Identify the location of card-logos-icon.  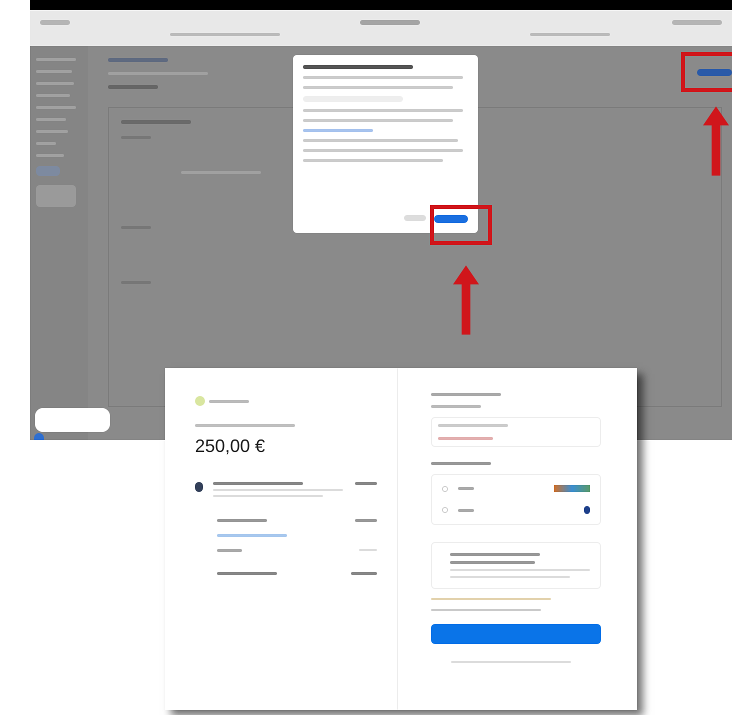
(572, 488).